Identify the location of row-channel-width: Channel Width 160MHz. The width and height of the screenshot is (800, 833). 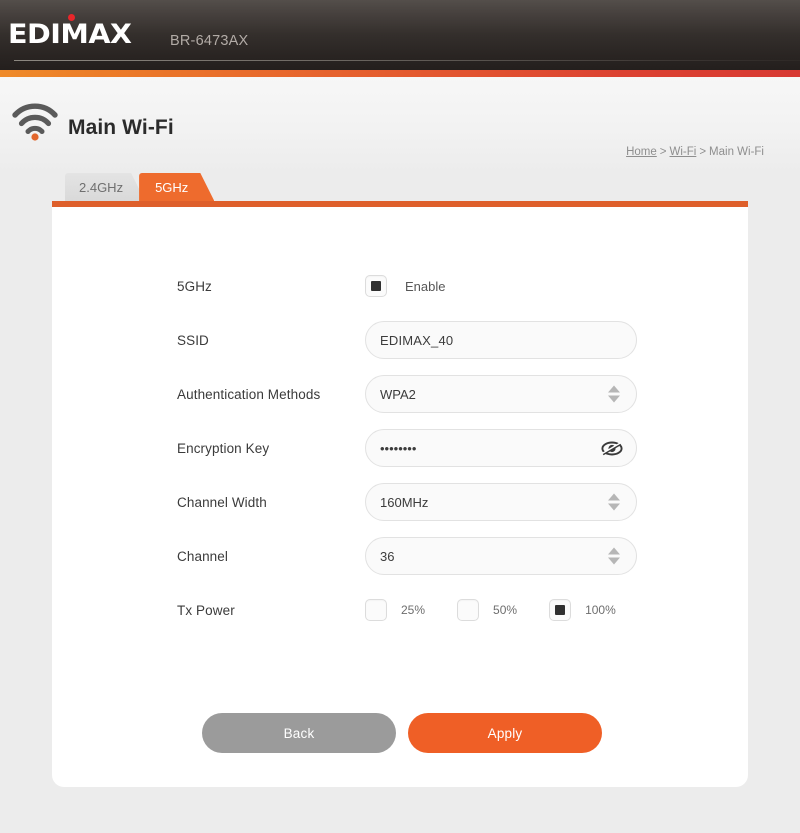
(400, 502).